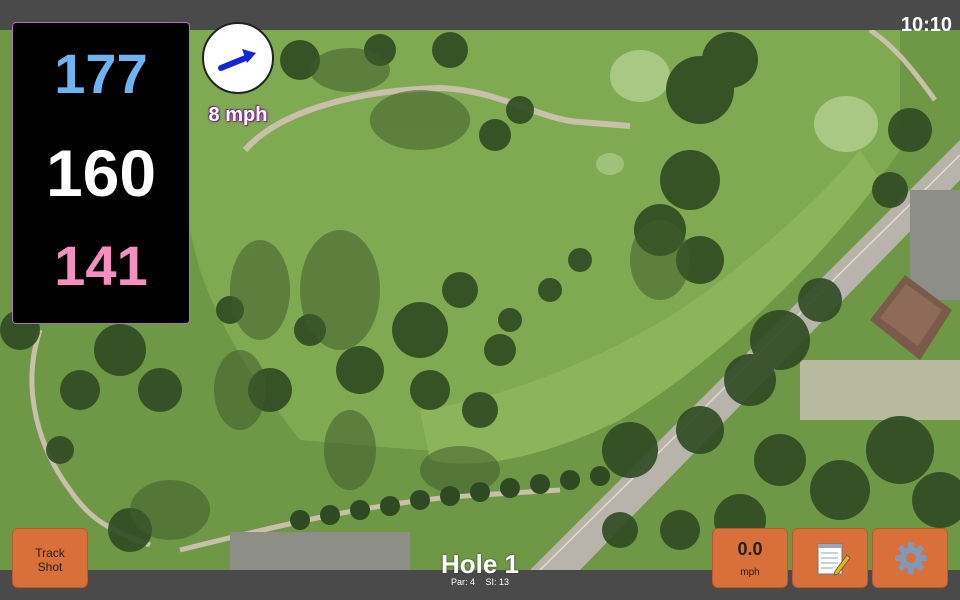 The height and width of the screenshot is (600, 960). Describe the element at coordinates (462, 582) in the screenshot. I see `hole-par: Par: 4` at that location.